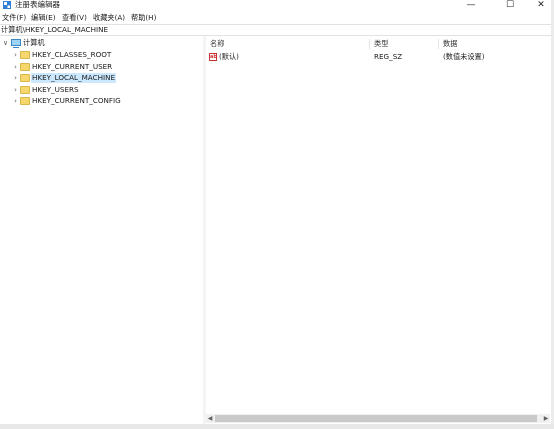  I want to click on scrollbar-thumb, so click(376, 418).